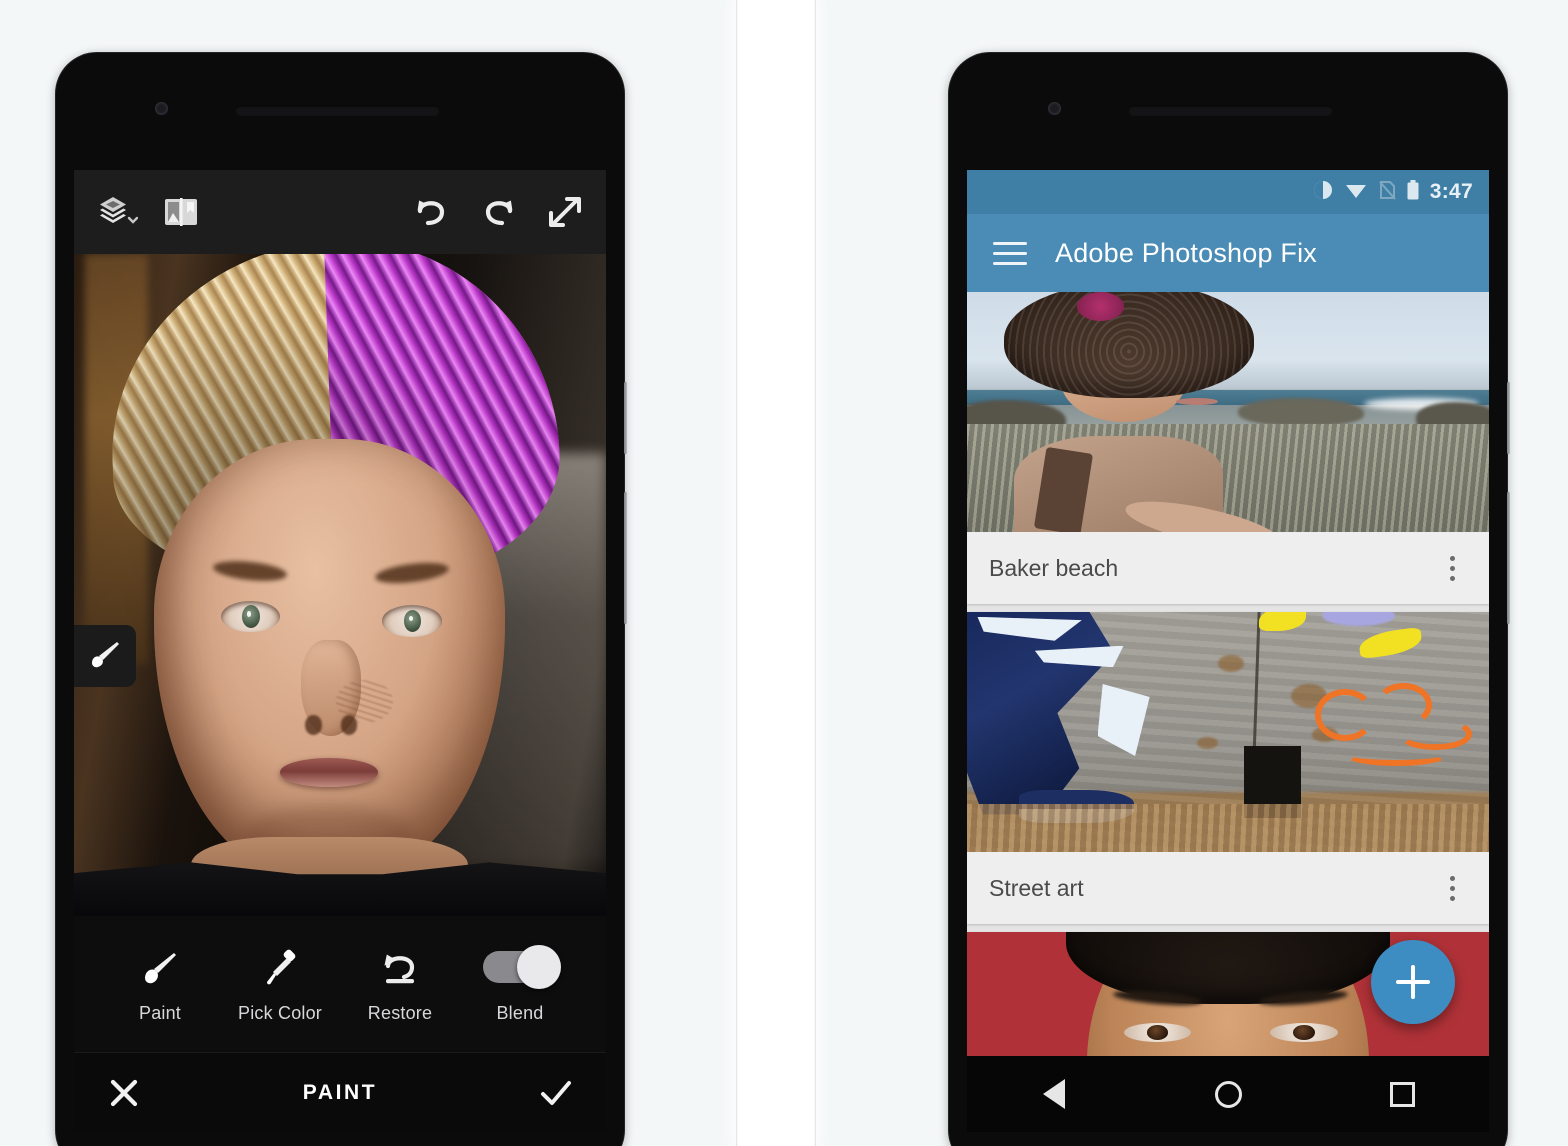  I want to click on tool-paint: Paint, so click(160, 984).